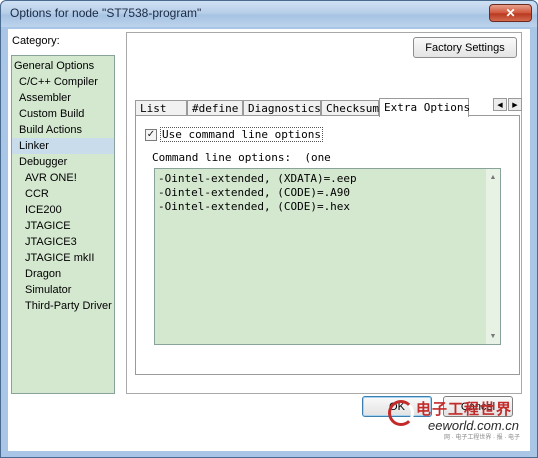 Image resolution: width=538 pixels, height=458 pixels. What do you see at coordinates (464, 409) in the screenshot?
I see `watermark-cn-text: 电子工程世界` at bounding box center [464, 409].